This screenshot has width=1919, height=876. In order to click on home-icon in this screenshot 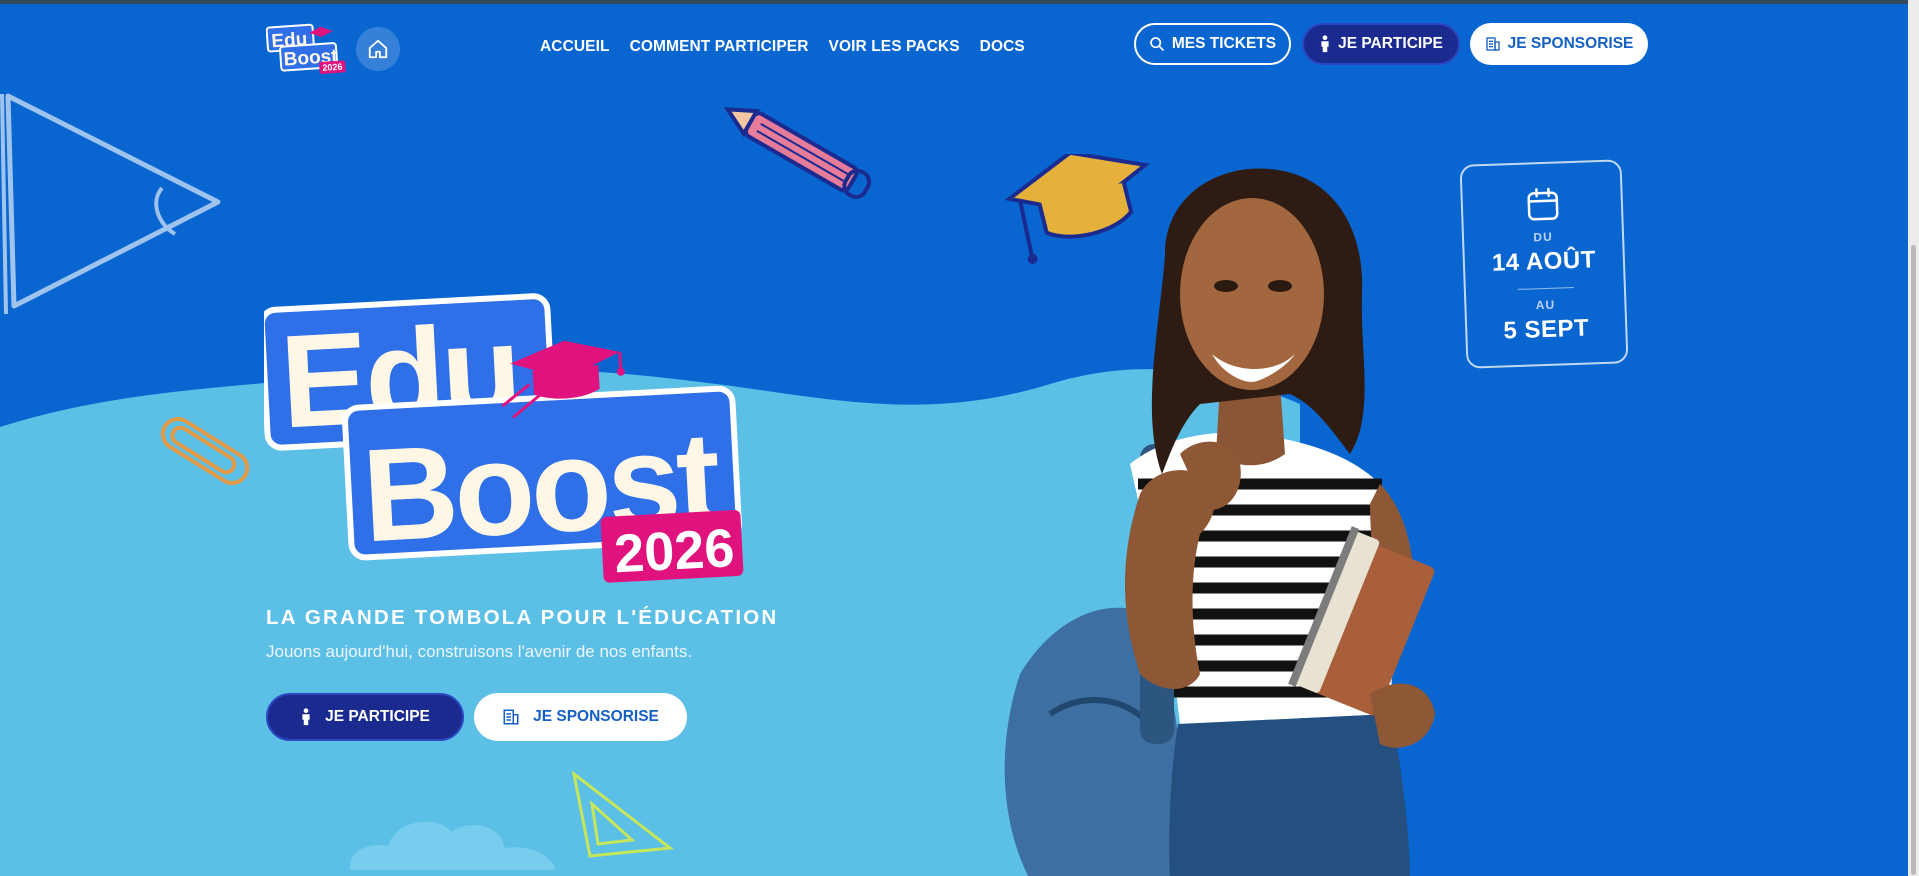, I will do `click(378, 49)`.